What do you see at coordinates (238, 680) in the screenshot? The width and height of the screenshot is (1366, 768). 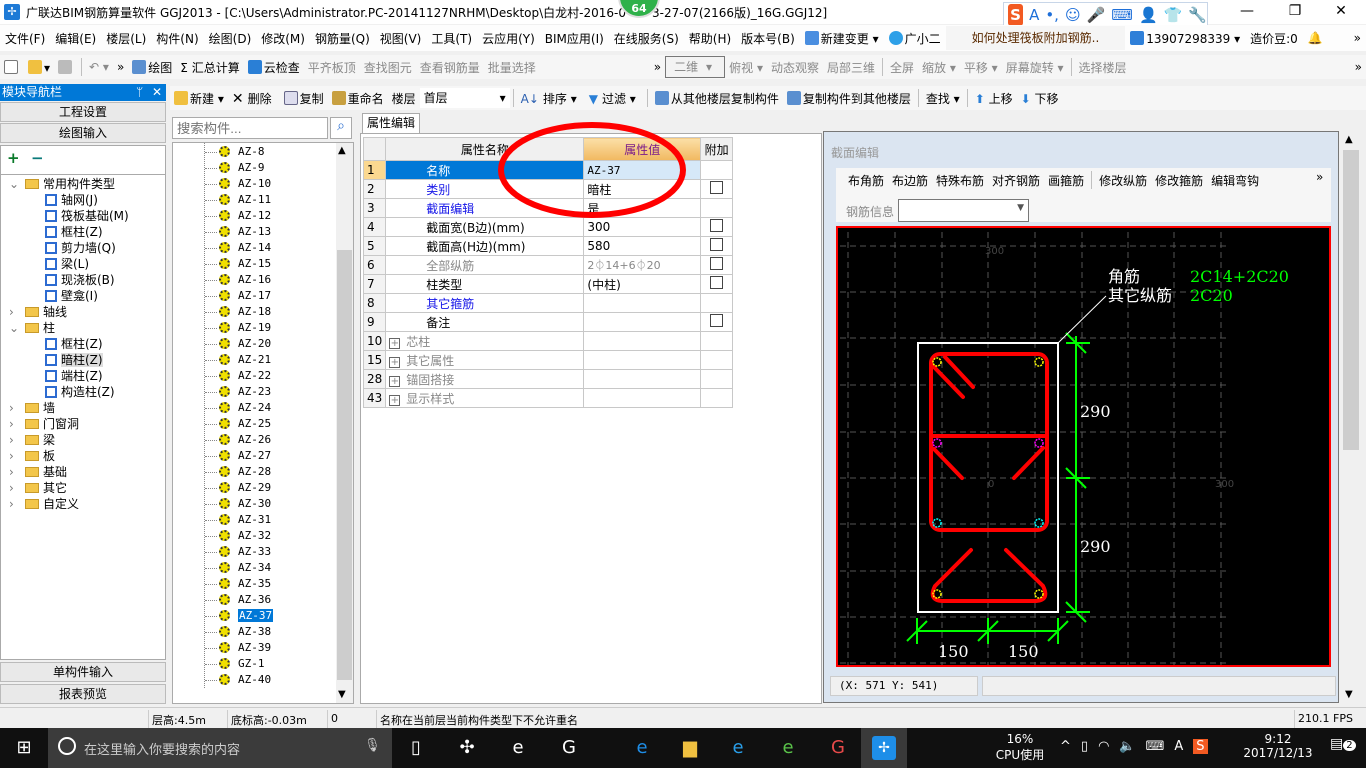 I see `list-item: AZ-40` at bounding box center [238, 680].